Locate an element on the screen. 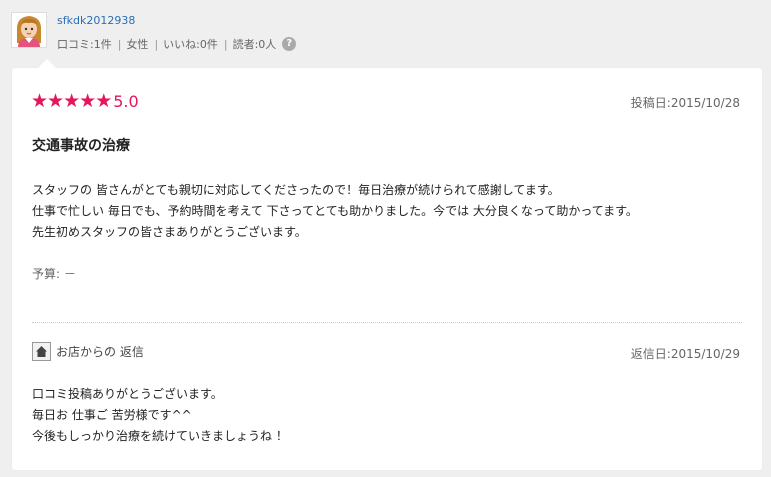 Image resolution: width=771 pixels, height=477 pixels. rating-score: 5.0 is located at coordinates (126, 101).